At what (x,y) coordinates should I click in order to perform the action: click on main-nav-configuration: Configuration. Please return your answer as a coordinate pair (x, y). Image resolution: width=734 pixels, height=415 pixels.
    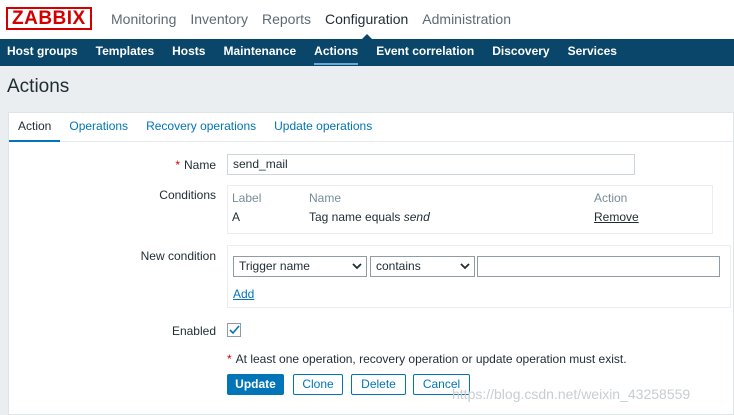
    Looking at the image, I should click on (366, 20).